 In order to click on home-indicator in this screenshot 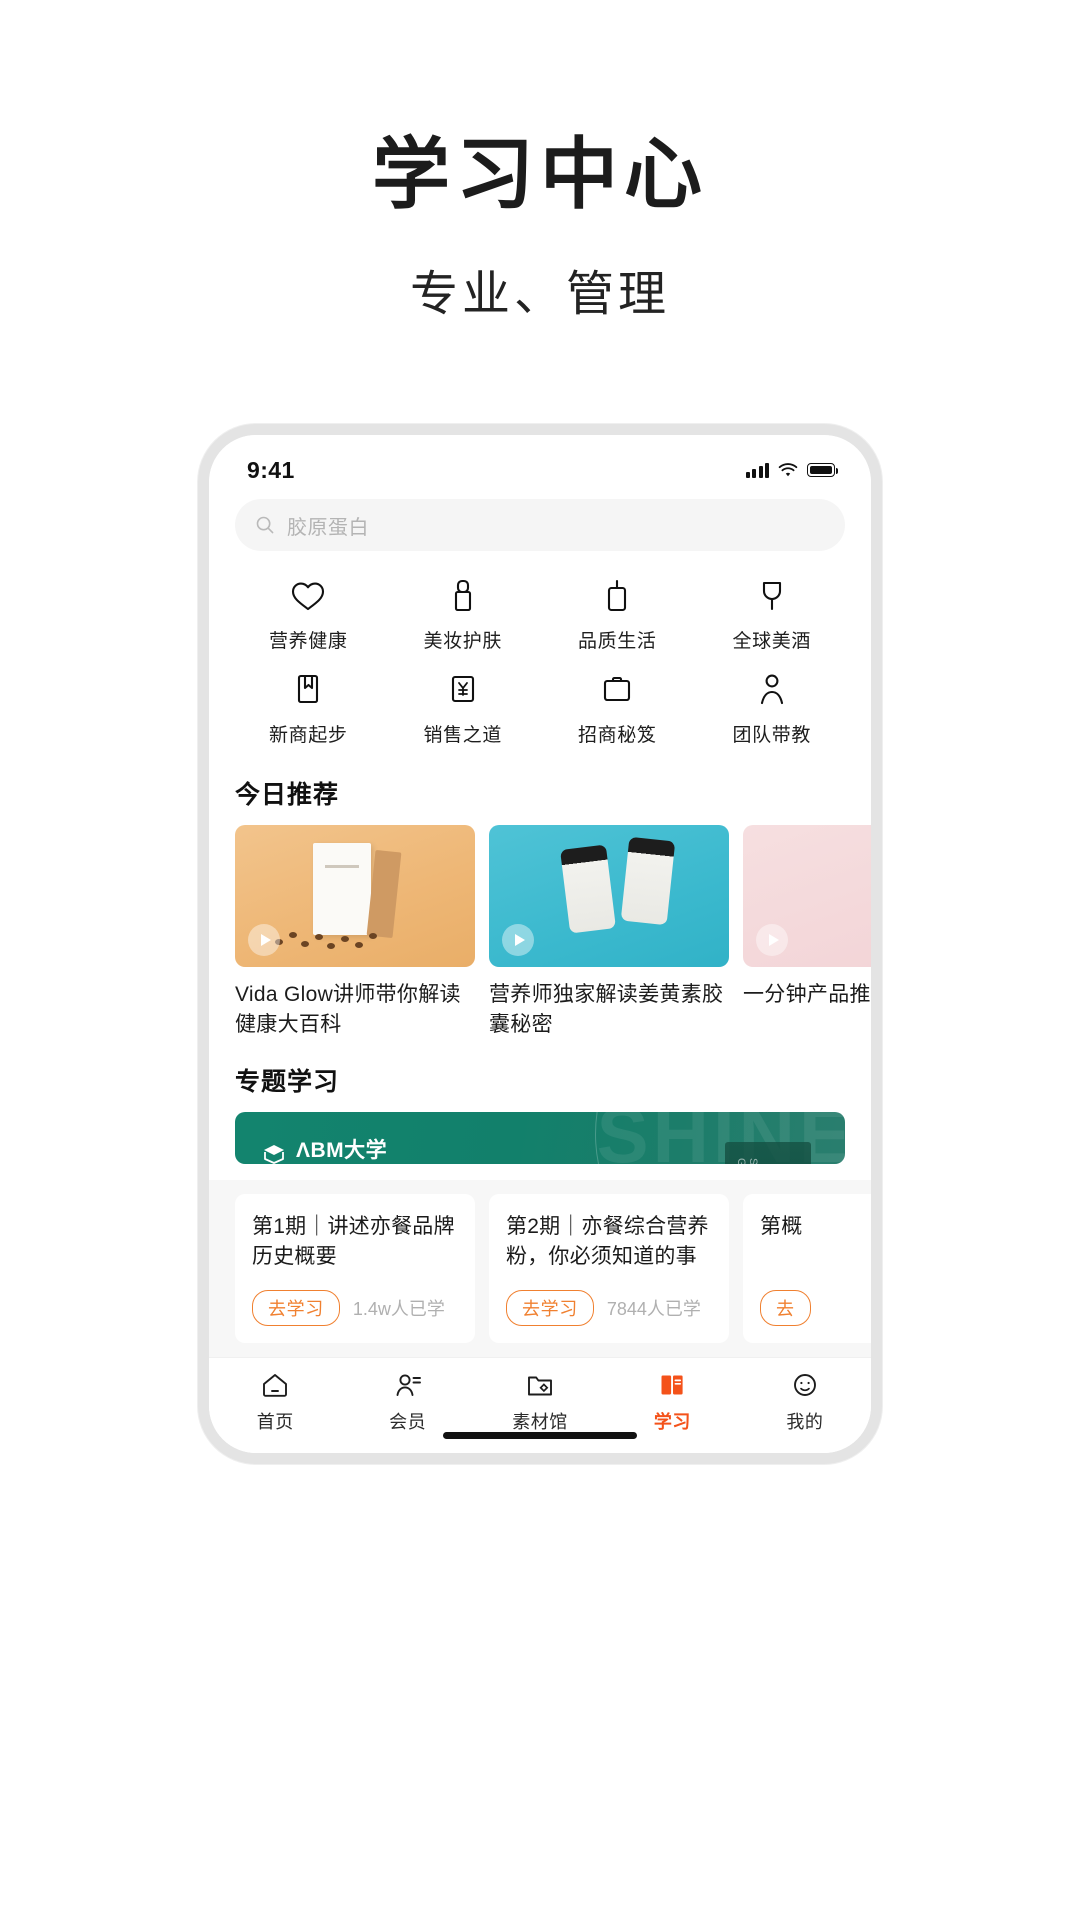, I will do `click(540, 1435)`.